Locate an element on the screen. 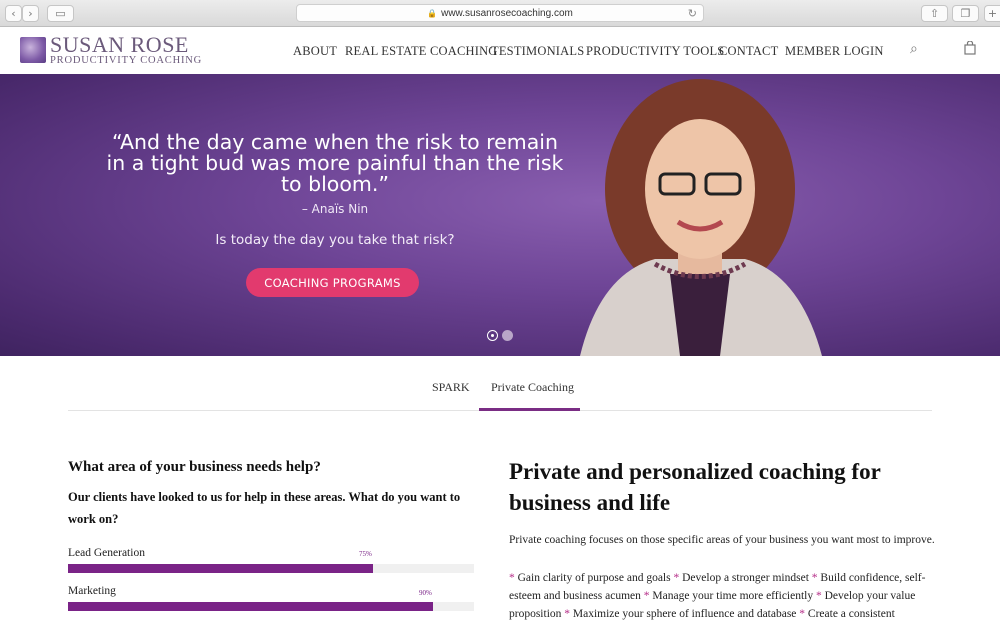  tab-private-coaching: Private Coaching is located at coordinates (532, 387).